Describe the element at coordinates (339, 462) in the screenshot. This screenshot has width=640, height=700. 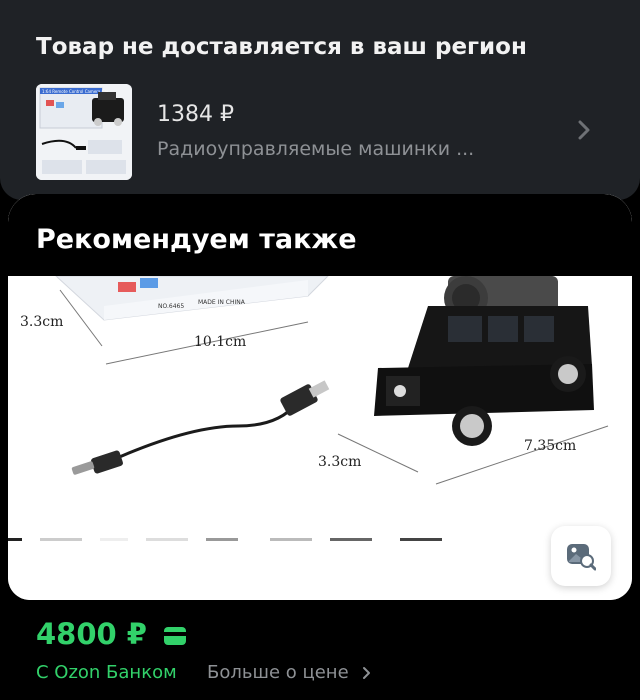
I see `car-height-label: 3.3cm` at that location.